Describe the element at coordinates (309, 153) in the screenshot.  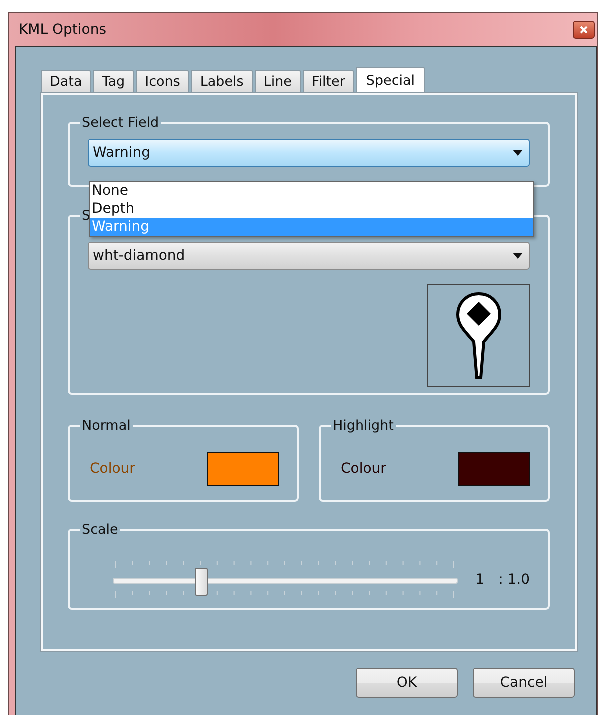
I see `field-dropdown: Warning` at that location.